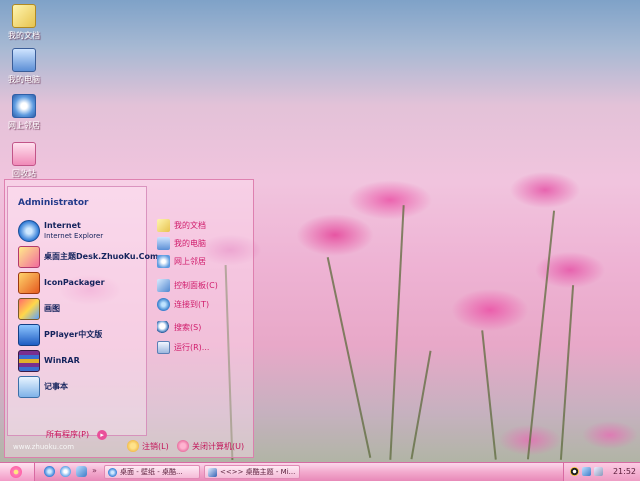 This screenshot has width=640, height=481. Describe the element at coordinates (53, 203) in the screenshot. I see `start-menu-user-name: Administrator` at that location.